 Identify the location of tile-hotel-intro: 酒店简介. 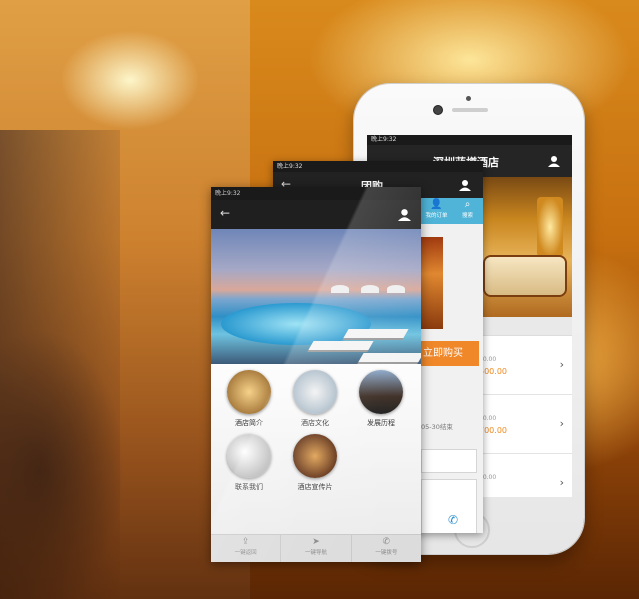
(249, 399).